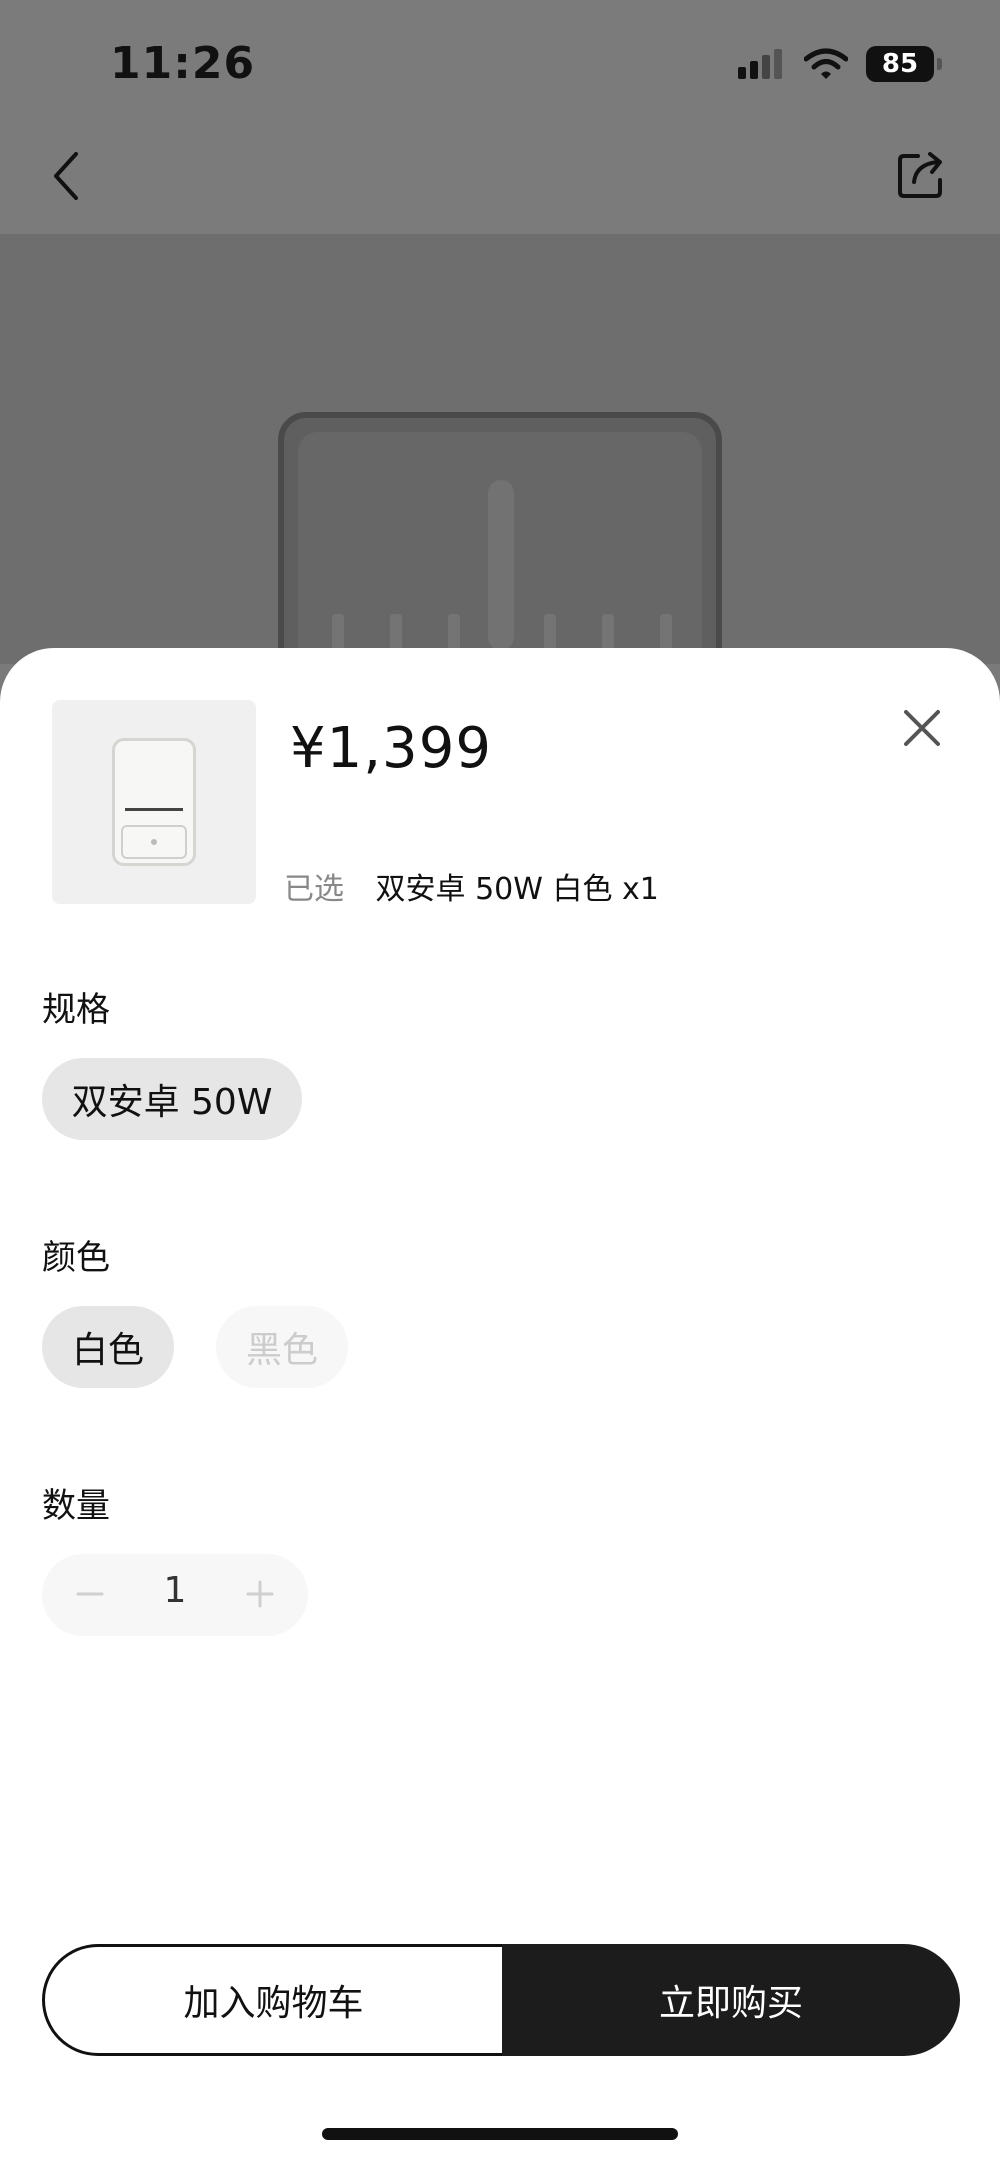  What do you see at coordinates (501, 565) in the screenshot?
I see `hero-device-bar` at bounding box center [501, 565].